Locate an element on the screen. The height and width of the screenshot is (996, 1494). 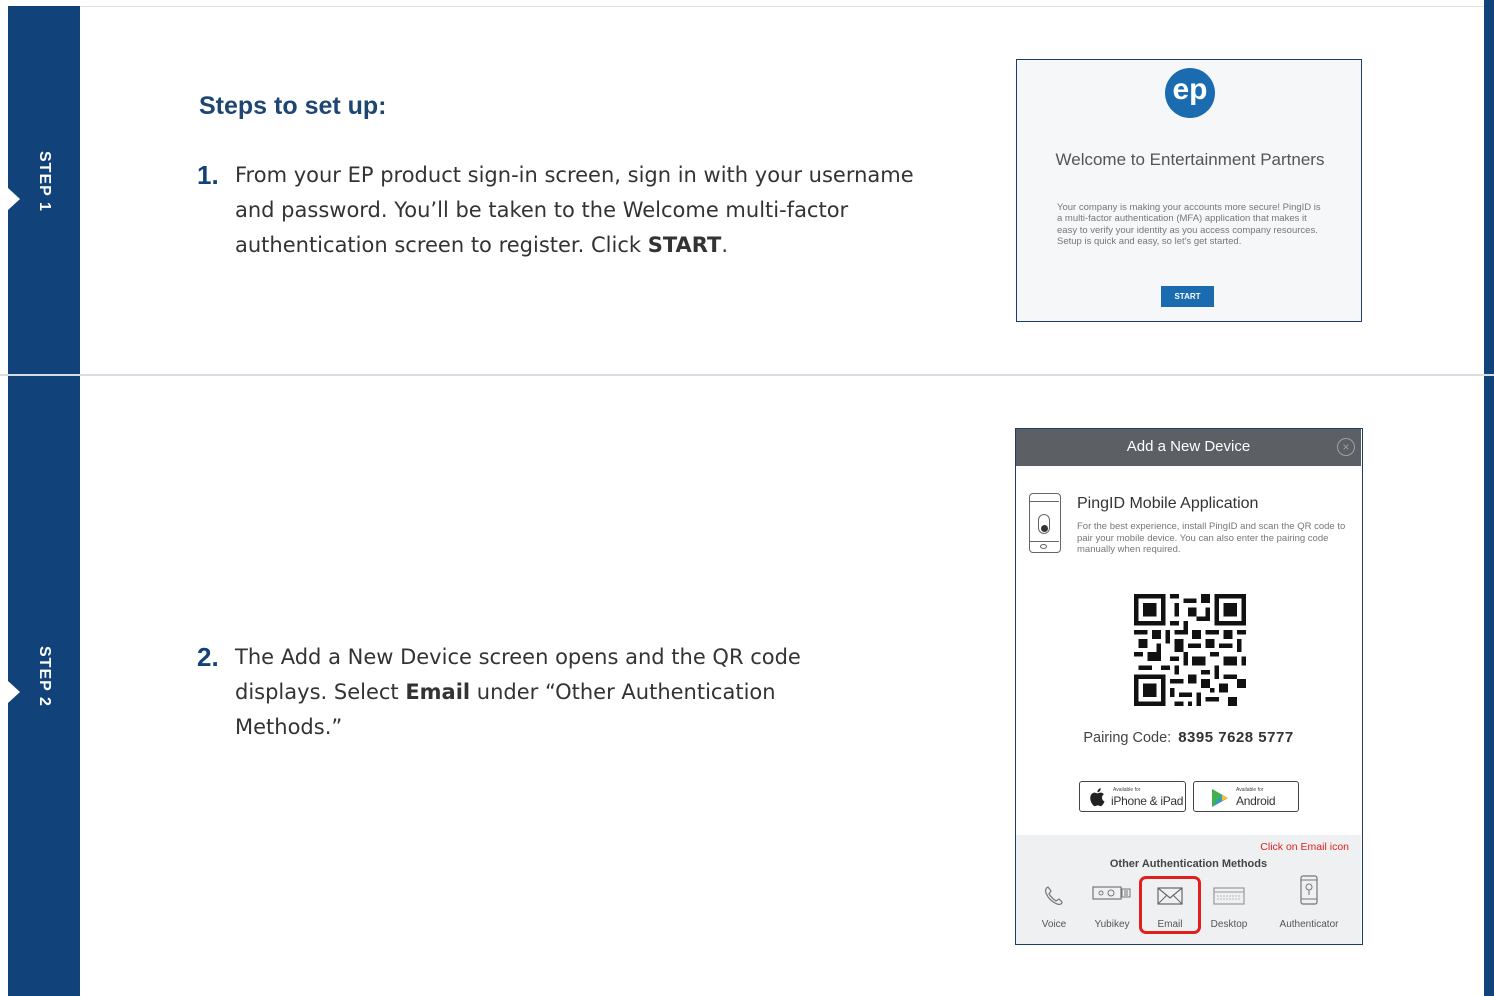
step-2-tab: STEP 2 is located at coordinates (44, 686).